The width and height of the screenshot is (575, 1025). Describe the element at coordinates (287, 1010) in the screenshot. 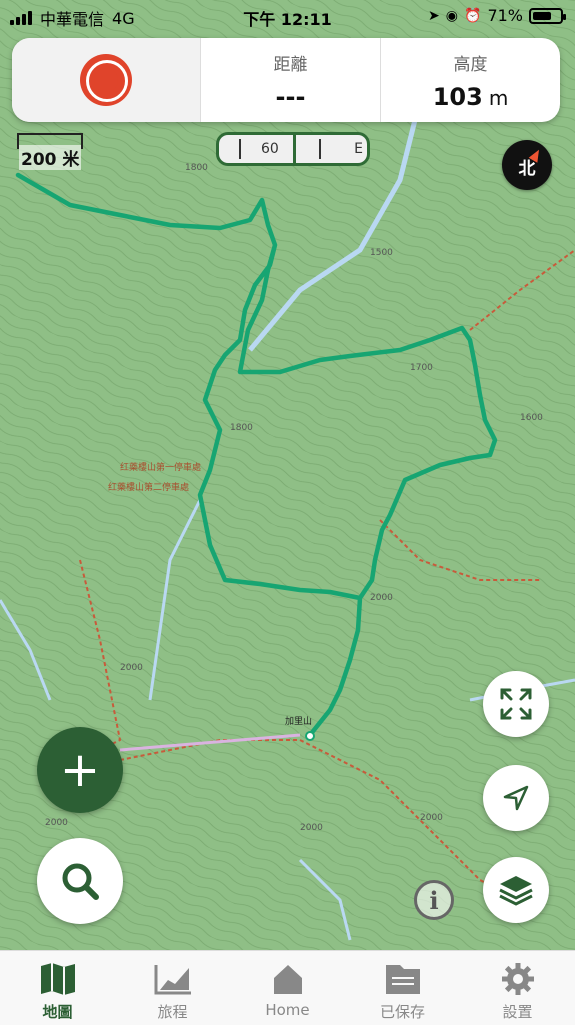

I see `tab-label: Home` at that location.